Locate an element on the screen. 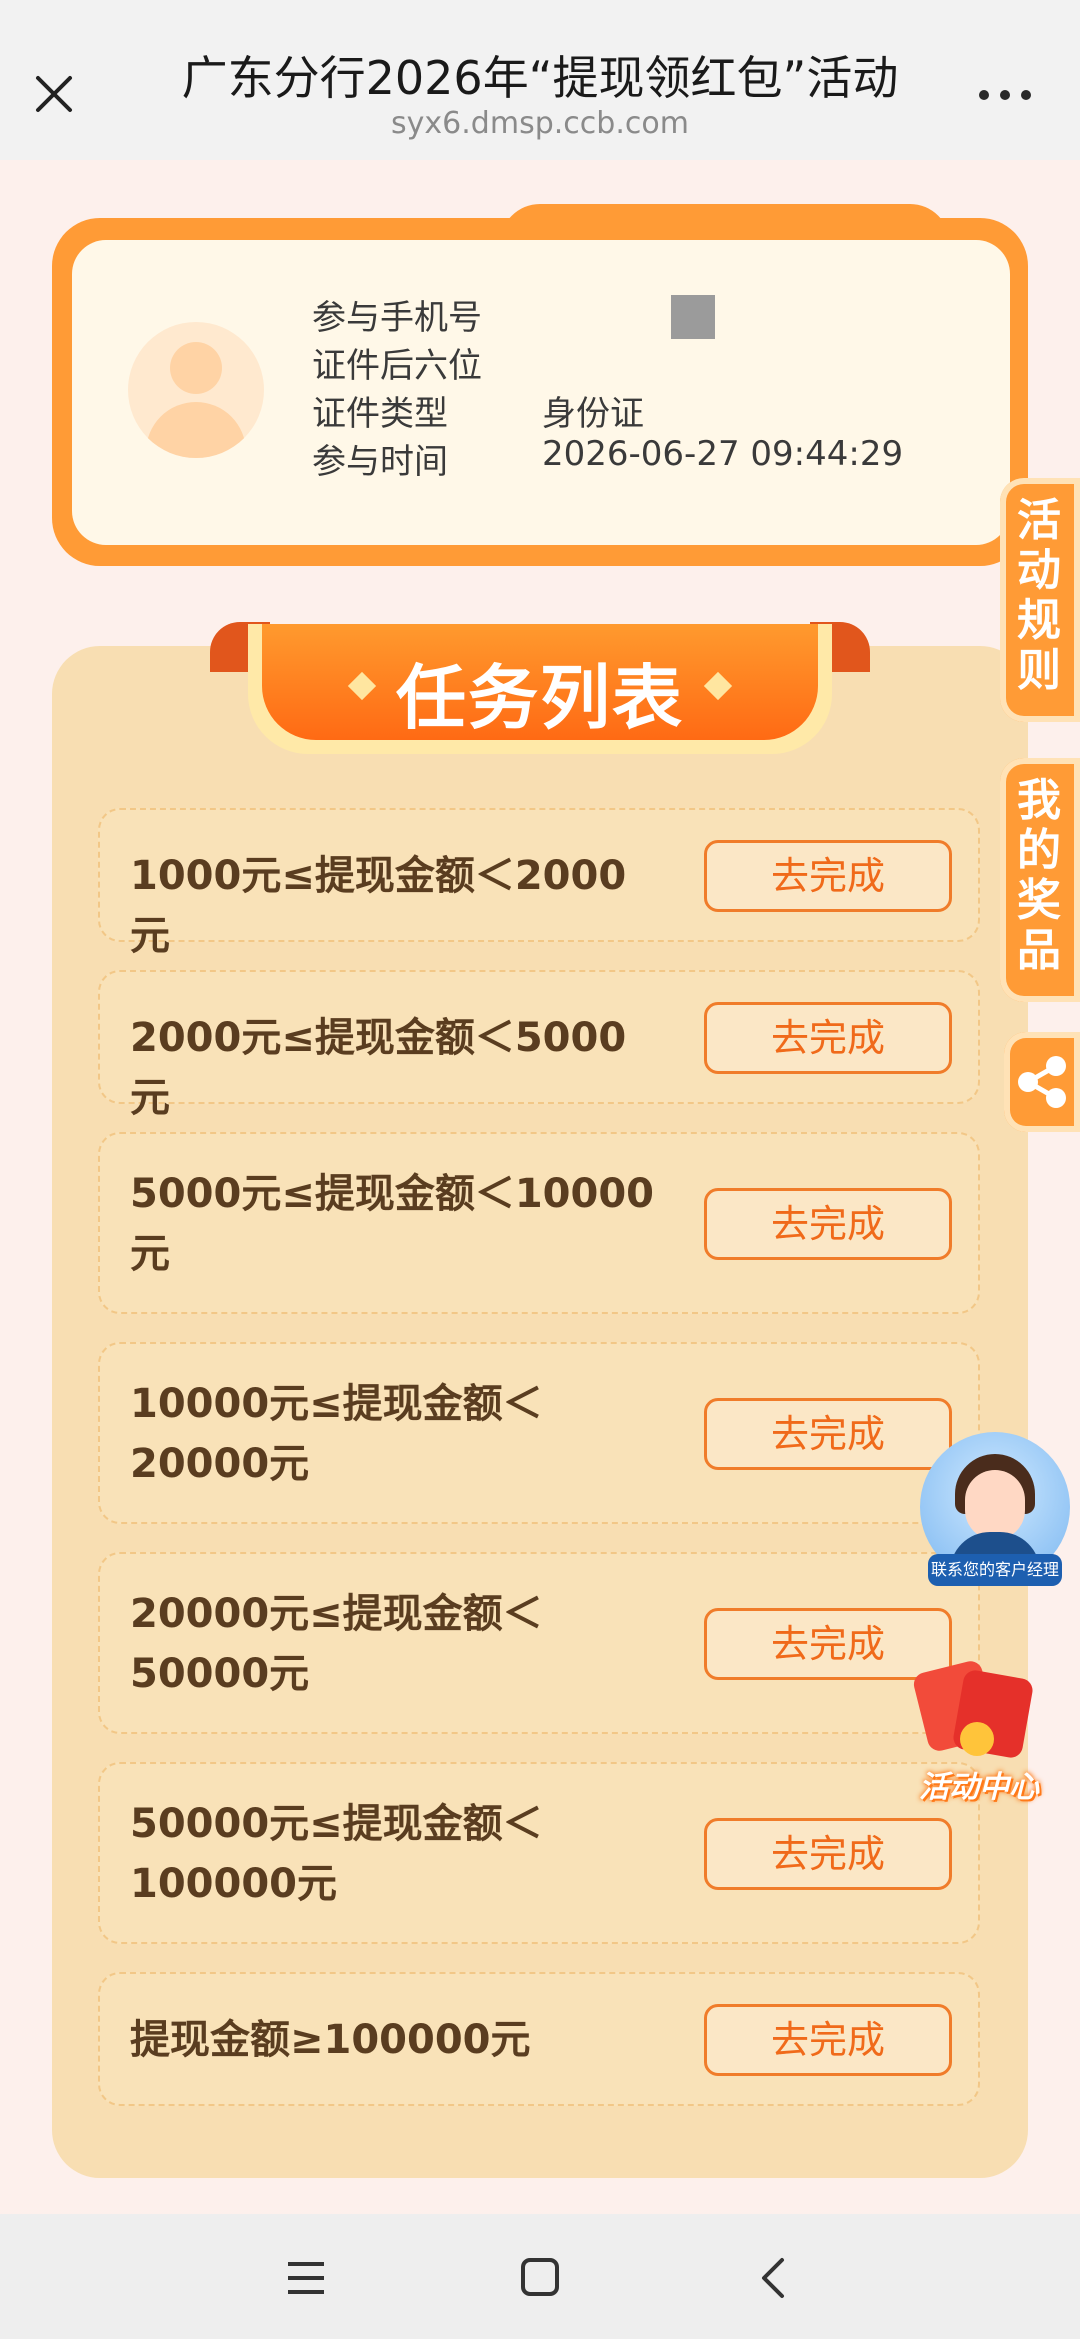  my-prizes-tab: 我的奖品 is located at coordinates (1040, 880).